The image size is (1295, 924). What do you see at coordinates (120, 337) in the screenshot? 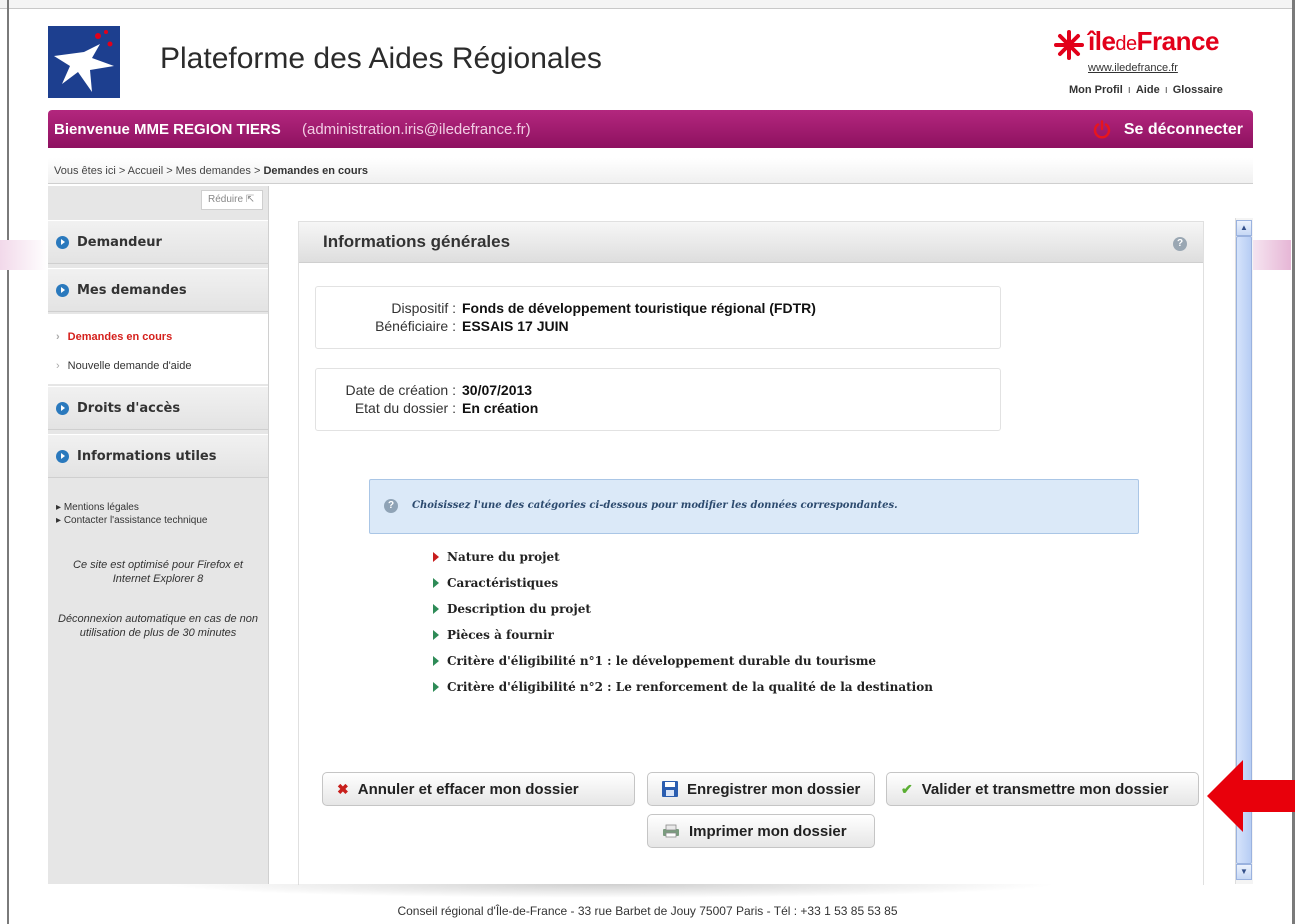
I see `submenu-label: Demandes en cours` at bounding box center [120, 337].